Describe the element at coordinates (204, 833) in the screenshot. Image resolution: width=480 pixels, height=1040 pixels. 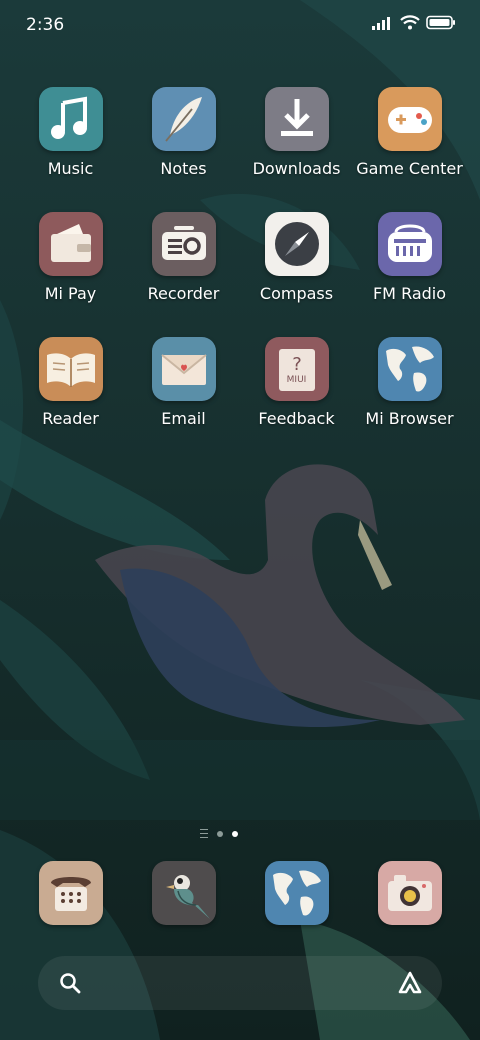
I see `page-indicator-minus-one` at that location.